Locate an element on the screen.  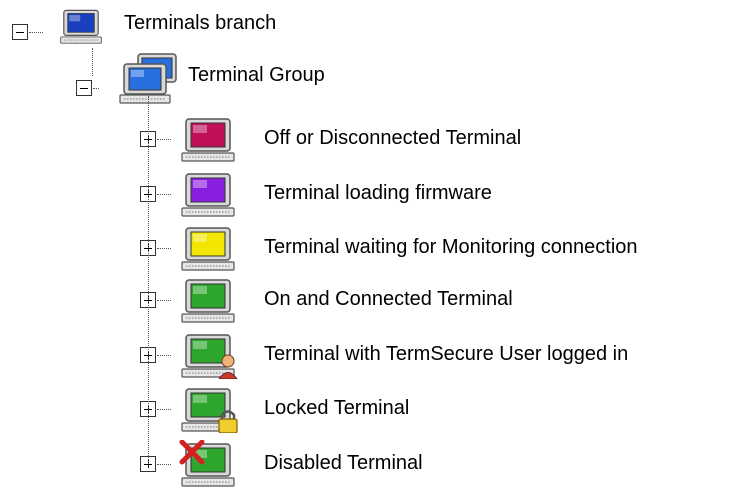
tree-node-terminal: Locked Terminal is located at coordinates (448, 409).